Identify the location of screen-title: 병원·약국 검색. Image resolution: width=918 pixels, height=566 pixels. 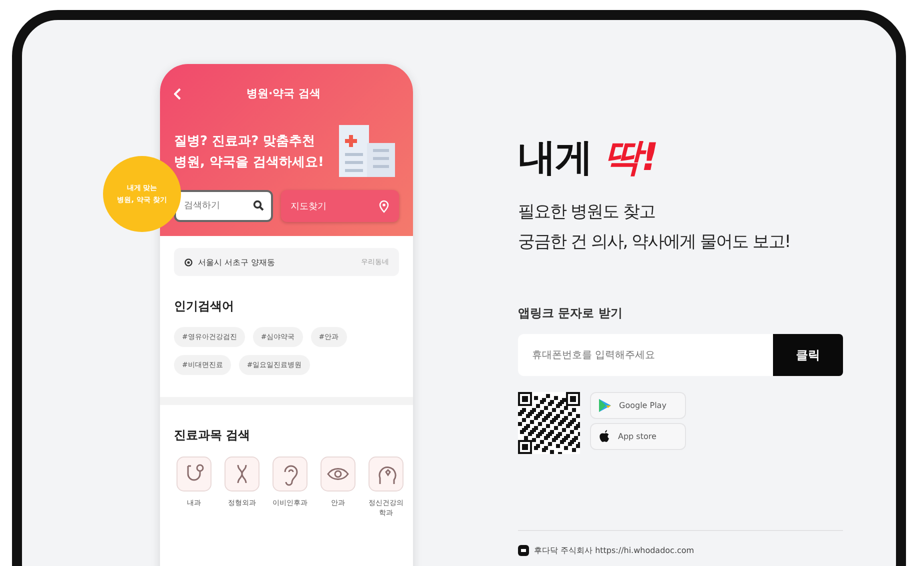
(283, 93).